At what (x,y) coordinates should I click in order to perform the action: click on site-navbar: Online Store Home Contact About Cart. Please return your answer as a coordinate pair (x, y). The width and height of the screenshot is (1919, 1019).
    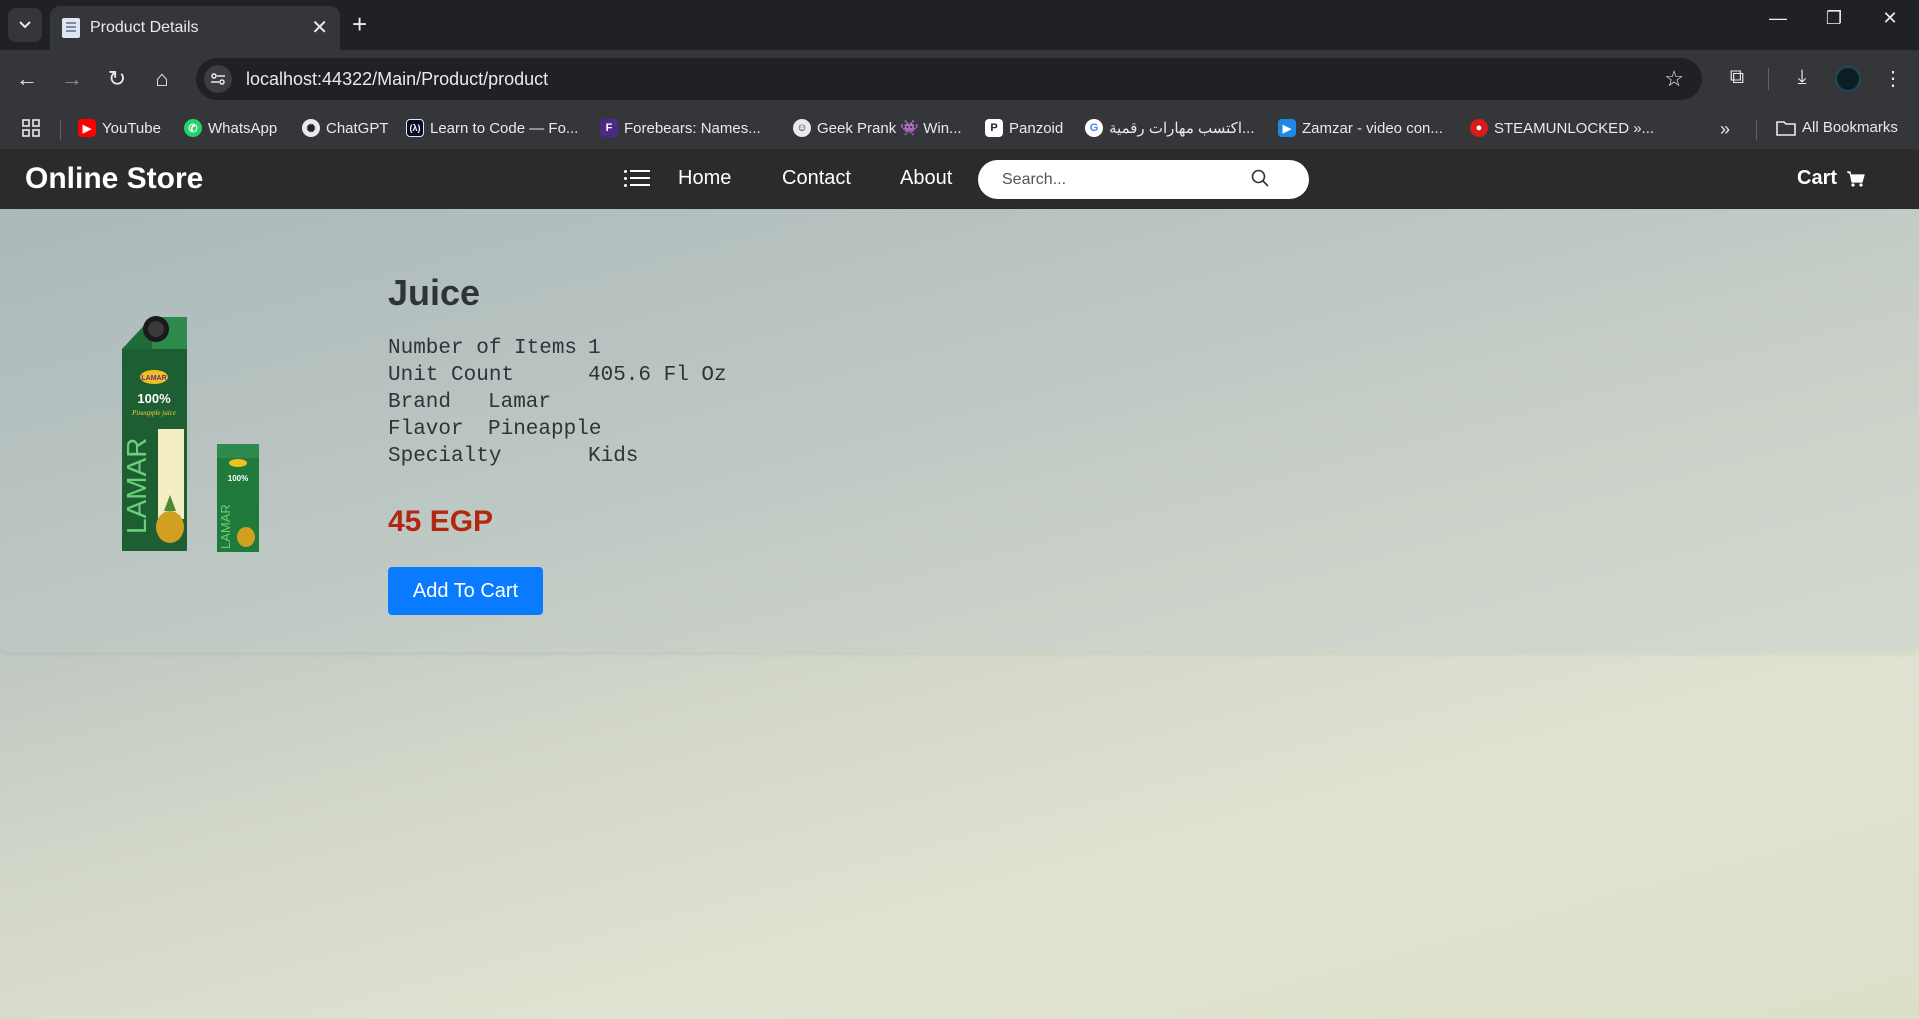
    Looking at the image, I should click on (959, 179).